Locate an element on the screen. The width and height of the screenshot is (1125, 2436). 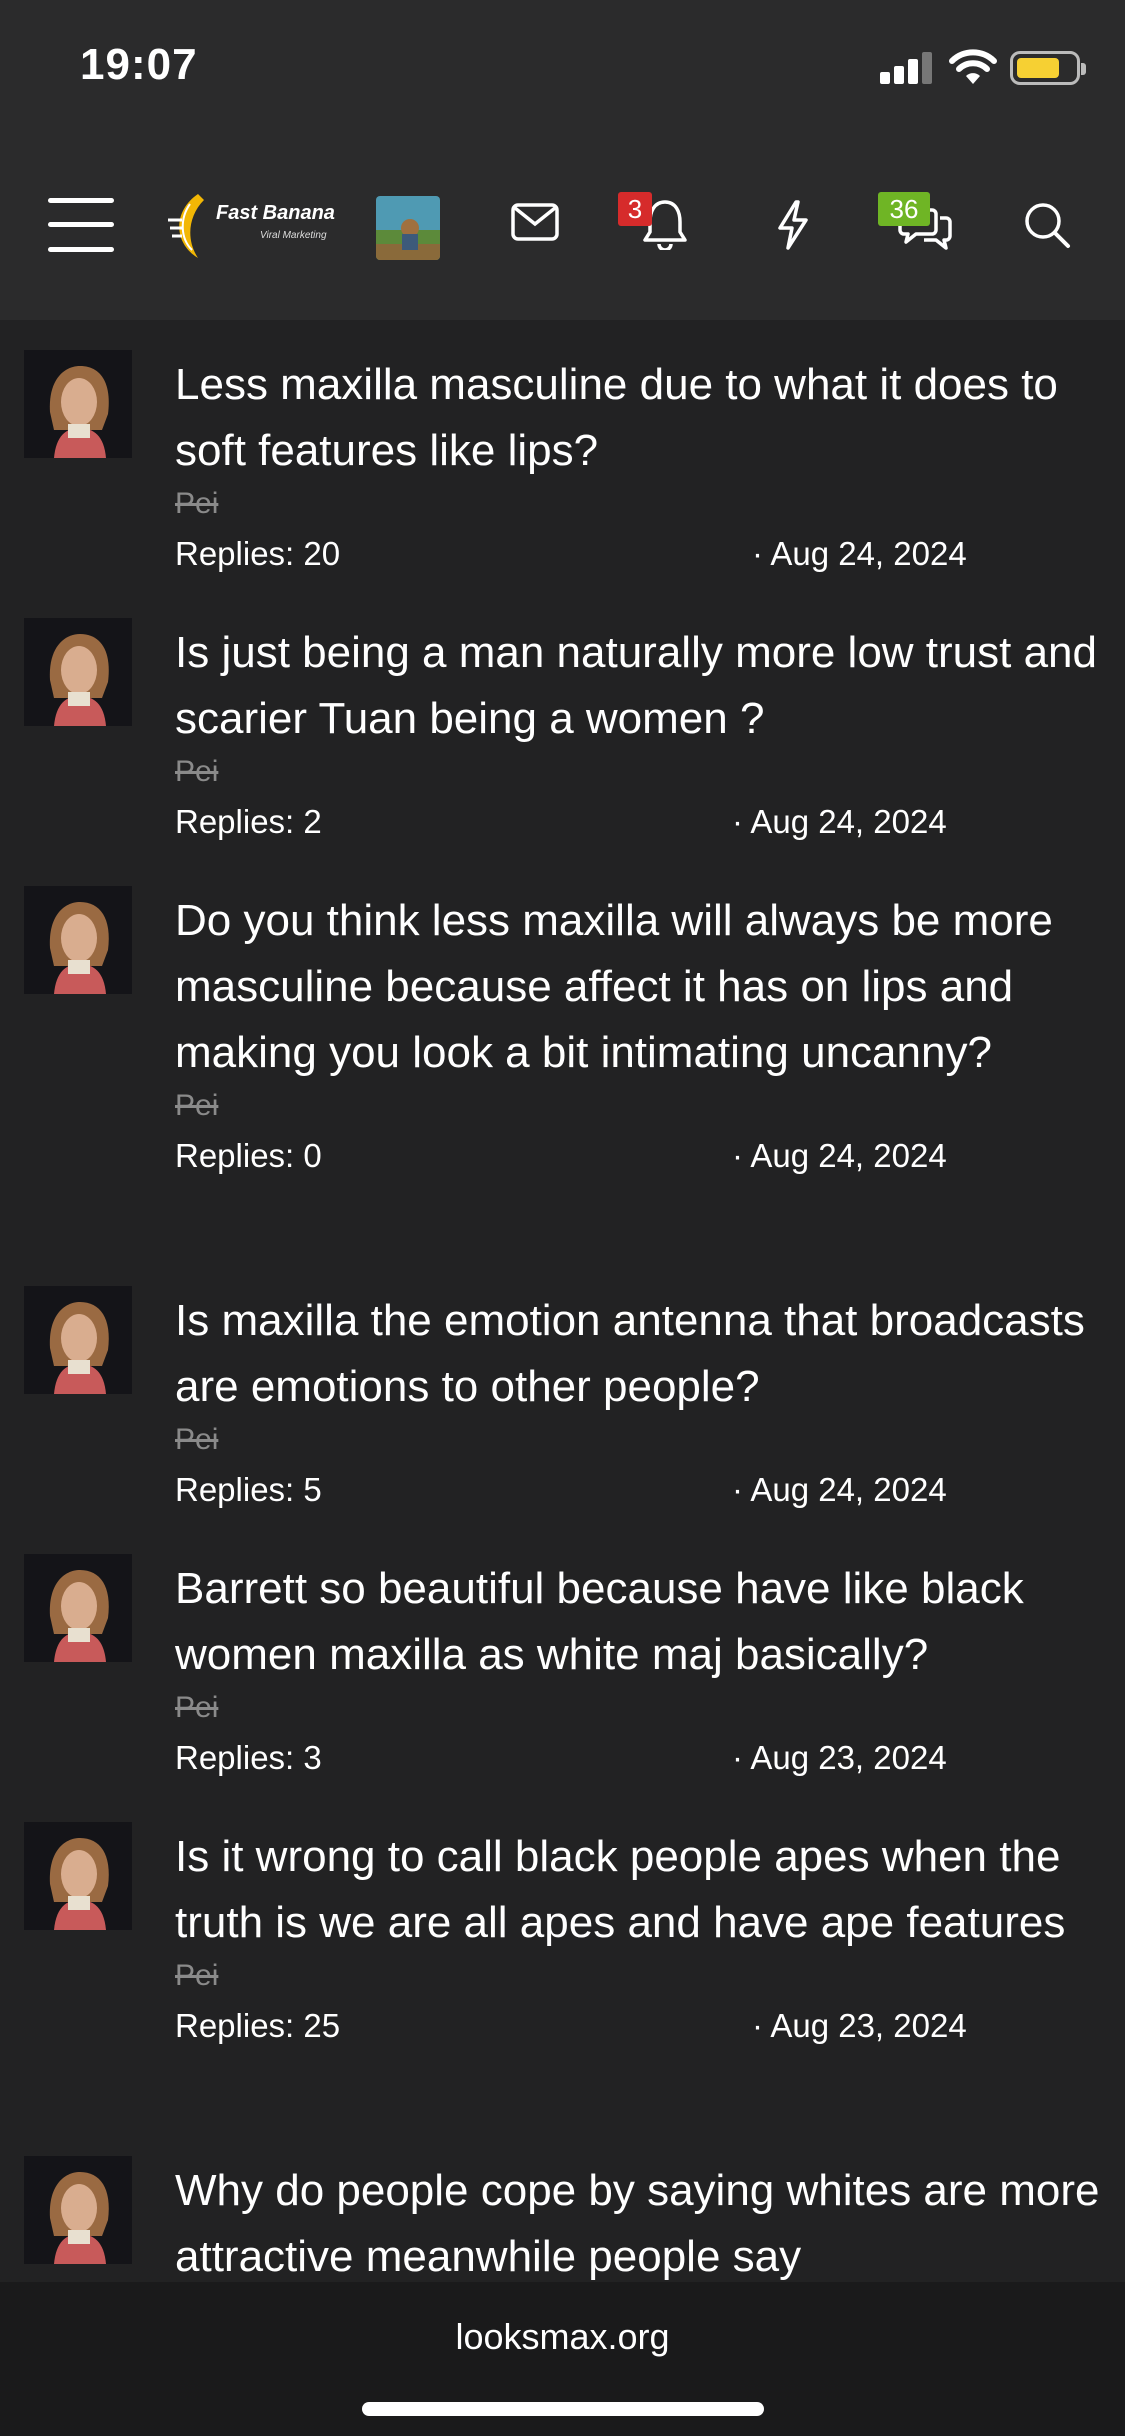
search-icon is located at coordinates (1047, 225).